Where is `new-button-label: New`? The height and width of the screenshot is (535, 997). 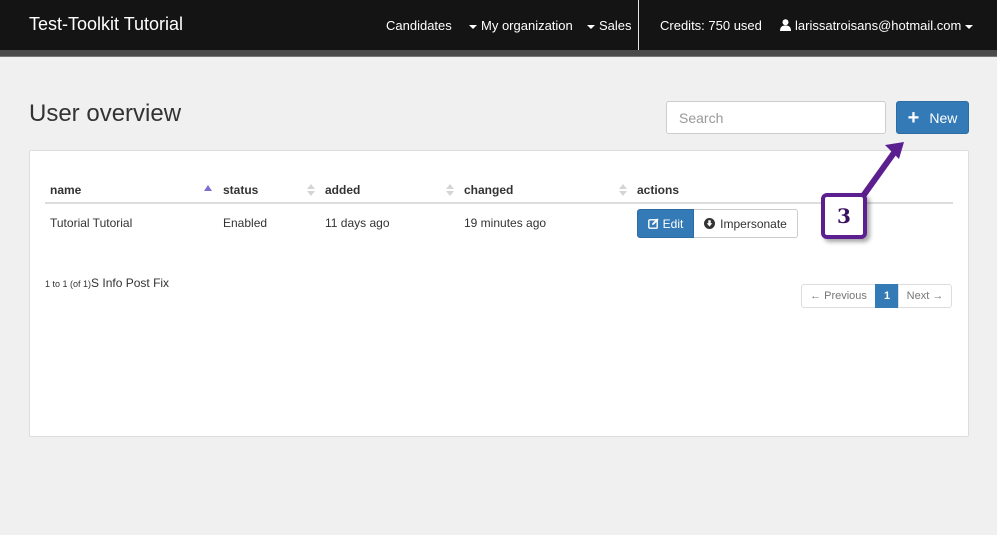 new-button-label: New is located at coordinates (943, 117).